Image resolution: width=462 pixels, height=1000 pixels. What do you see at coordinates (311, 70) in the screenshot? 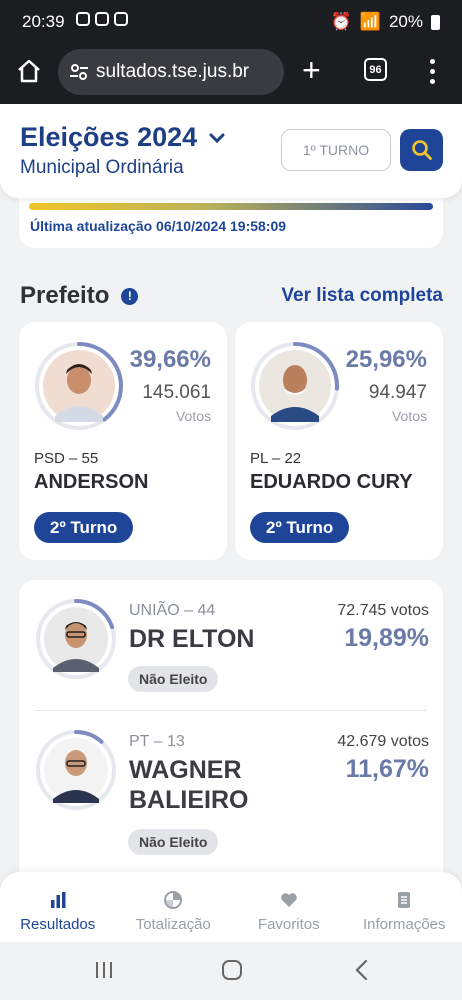
I see `new-tab-icon: +` at bounding box center [311, 70].